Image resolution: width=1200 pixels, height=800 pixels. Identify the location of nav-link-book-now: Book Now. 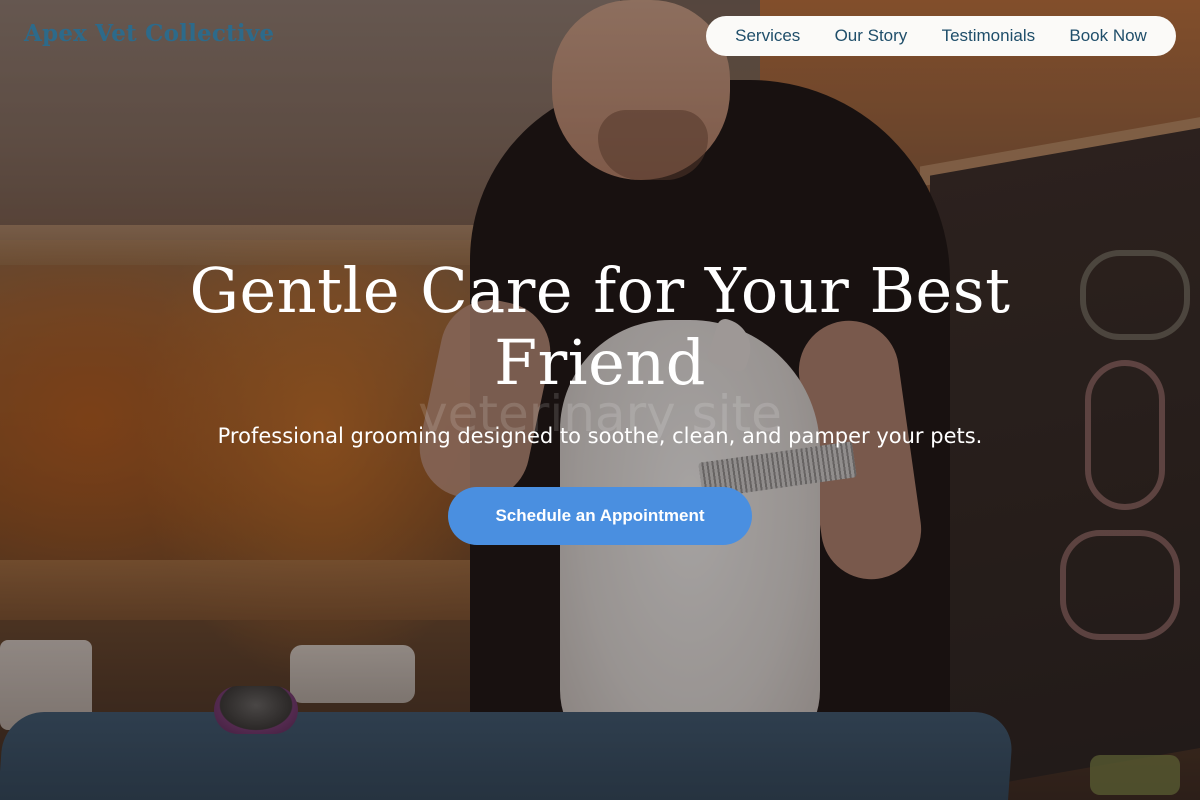
(1107, 36).